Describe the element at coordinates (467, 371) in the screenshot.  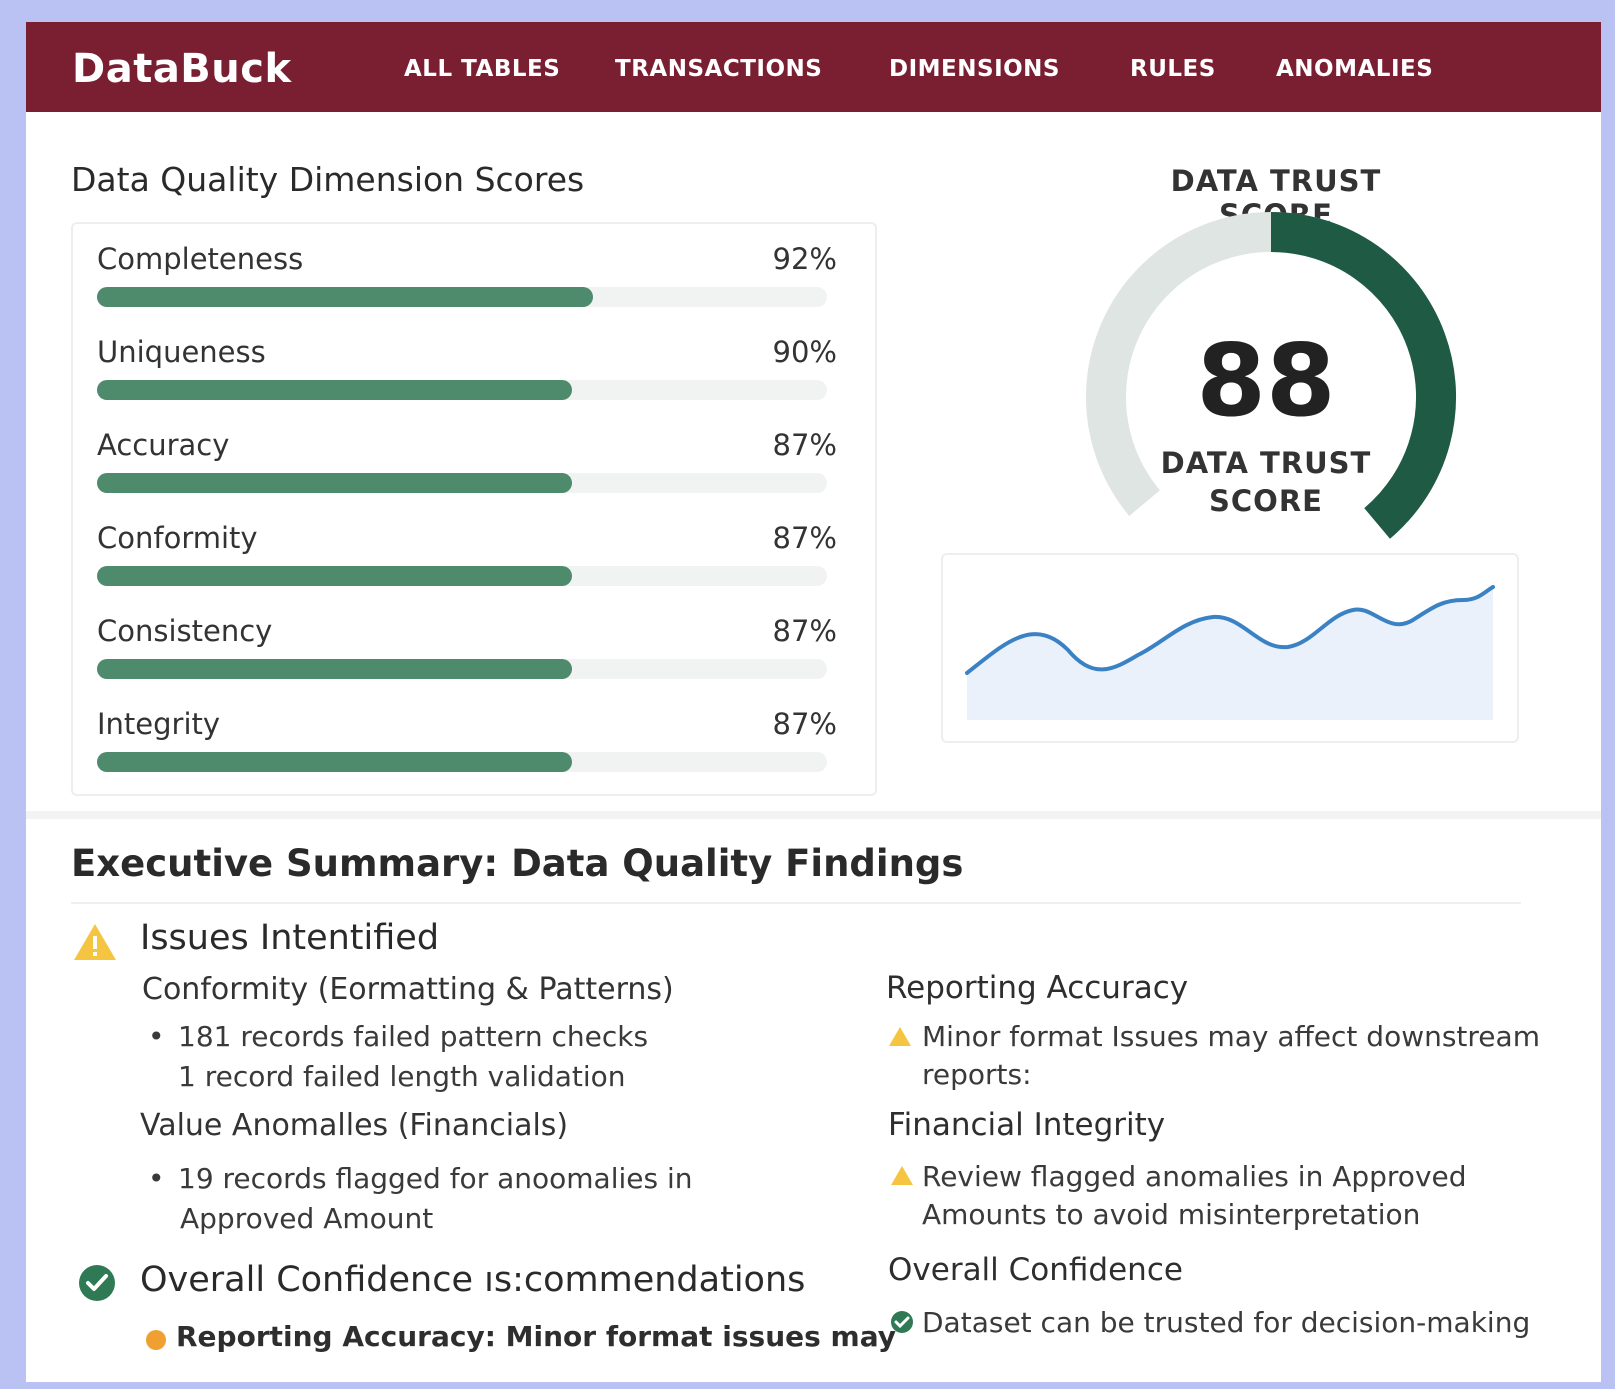
I see `dimension-row-uniqueness: Uniqueness 90%` at that location.